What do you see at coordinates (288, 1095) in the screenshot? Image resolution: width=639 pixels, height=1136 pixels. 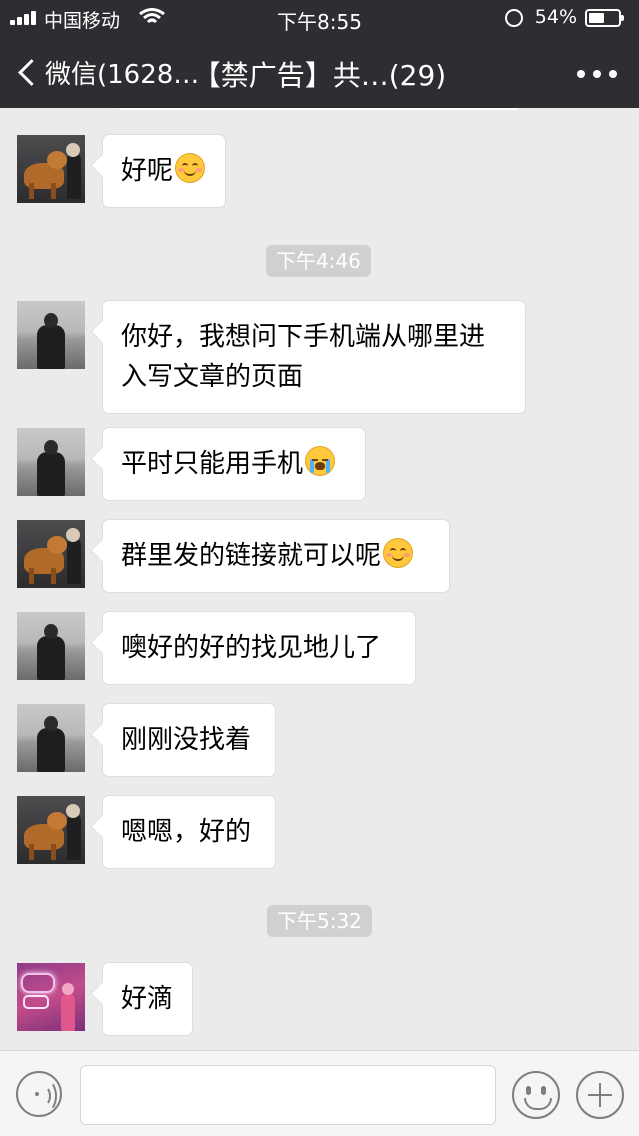 I see `message-input` at bounding box center [288, 1095].